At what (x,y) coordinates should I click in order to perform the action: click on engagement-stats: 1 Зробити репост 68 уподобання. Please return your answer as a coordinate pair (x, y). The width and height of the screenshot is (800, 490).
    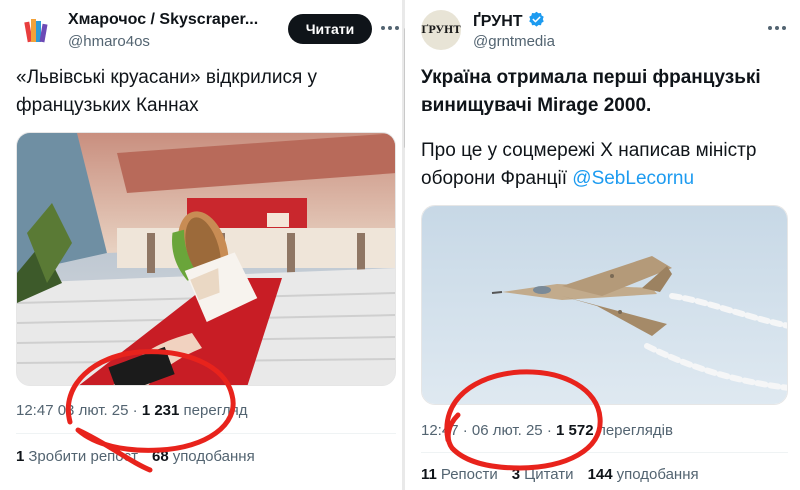
    Looking at the image, I should click on (135, 456).